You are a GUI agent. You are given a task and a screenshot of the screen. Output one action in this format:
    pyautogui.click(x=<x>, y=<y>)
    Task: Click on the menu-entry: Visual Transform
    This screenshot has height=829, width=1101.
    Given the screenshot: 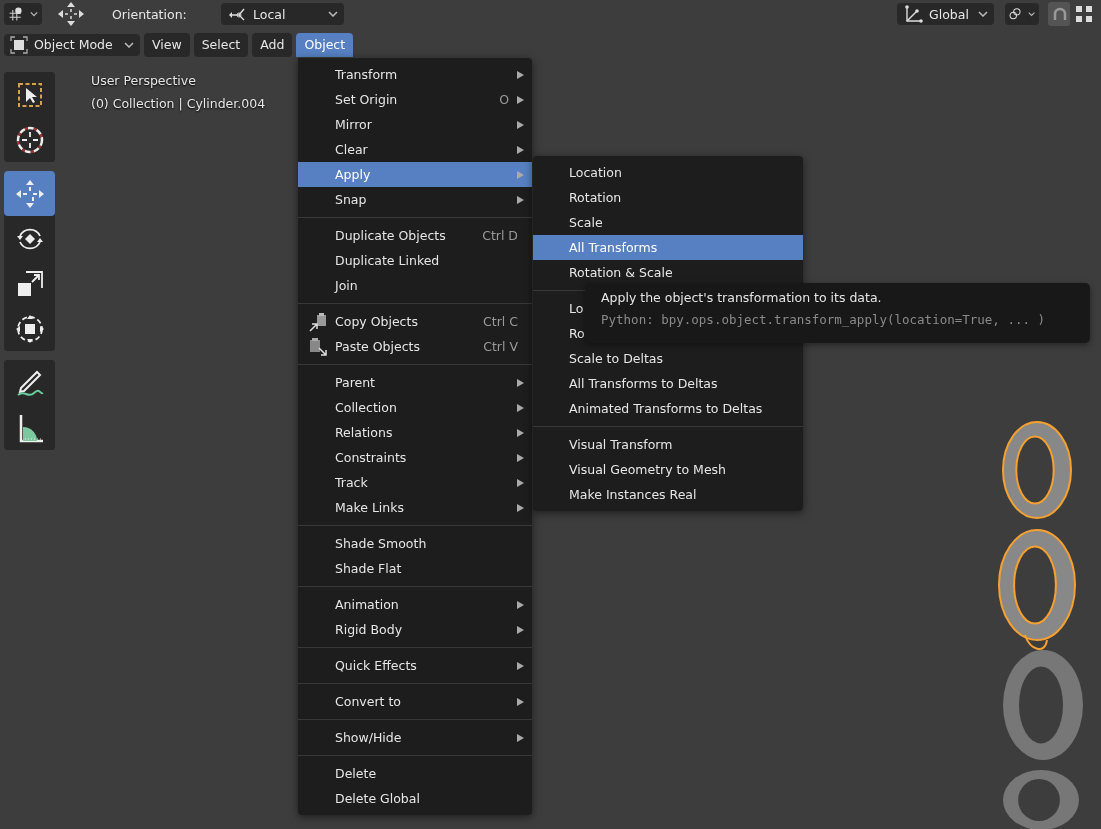 What is the action you would take?
    pyautogui.click(x=668, y=444)
    